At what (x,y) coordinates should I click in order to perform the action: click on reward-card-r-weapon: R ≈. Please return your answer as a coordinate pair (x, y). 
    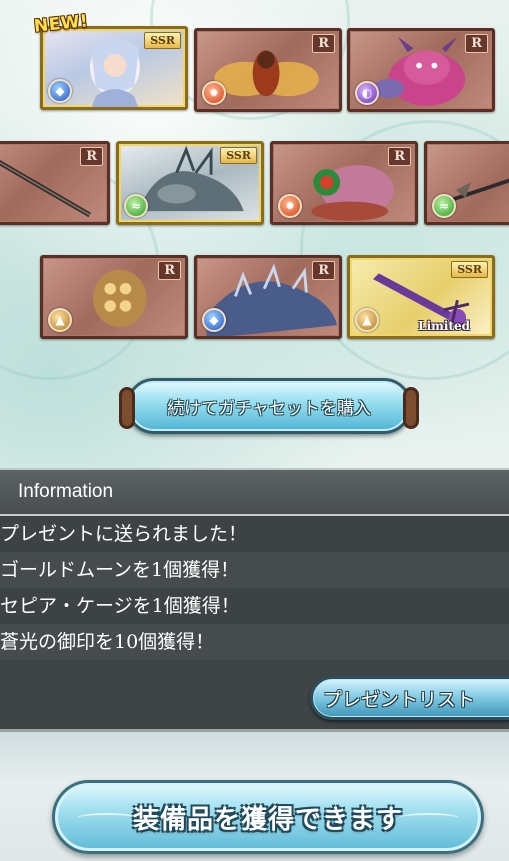
    Looking at the image, I should click on (466, 183).